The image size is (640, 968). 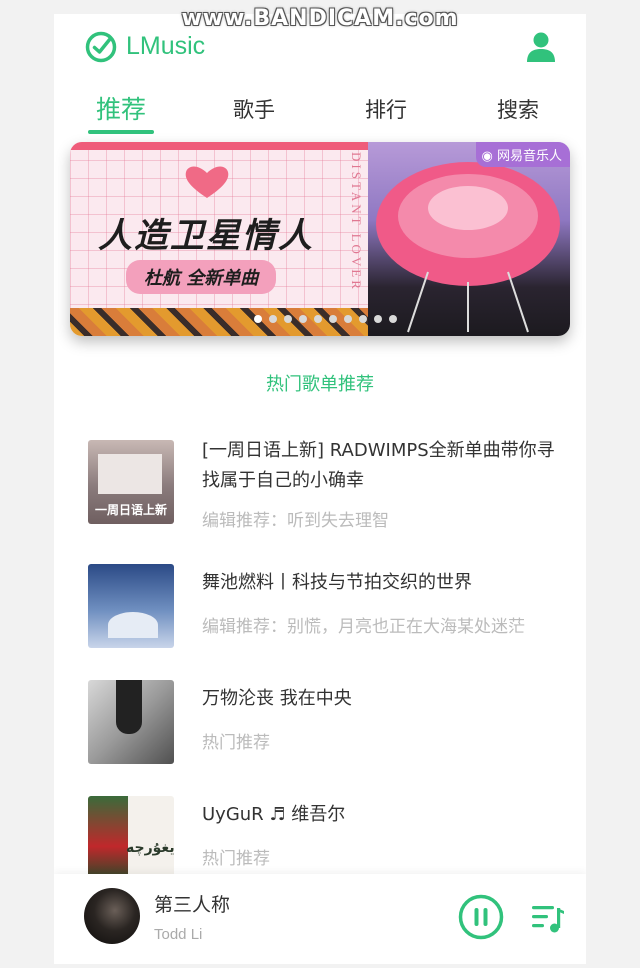 I want to click on banner-tag-label: 网易音乐人, so click(x=529, y=156).